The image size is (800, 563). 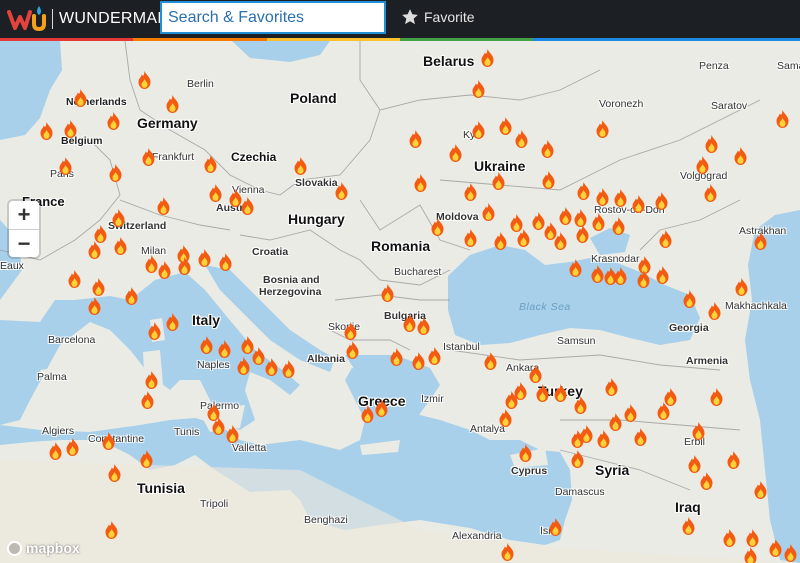 I want to click on search-input, so click(x=273, y=17).